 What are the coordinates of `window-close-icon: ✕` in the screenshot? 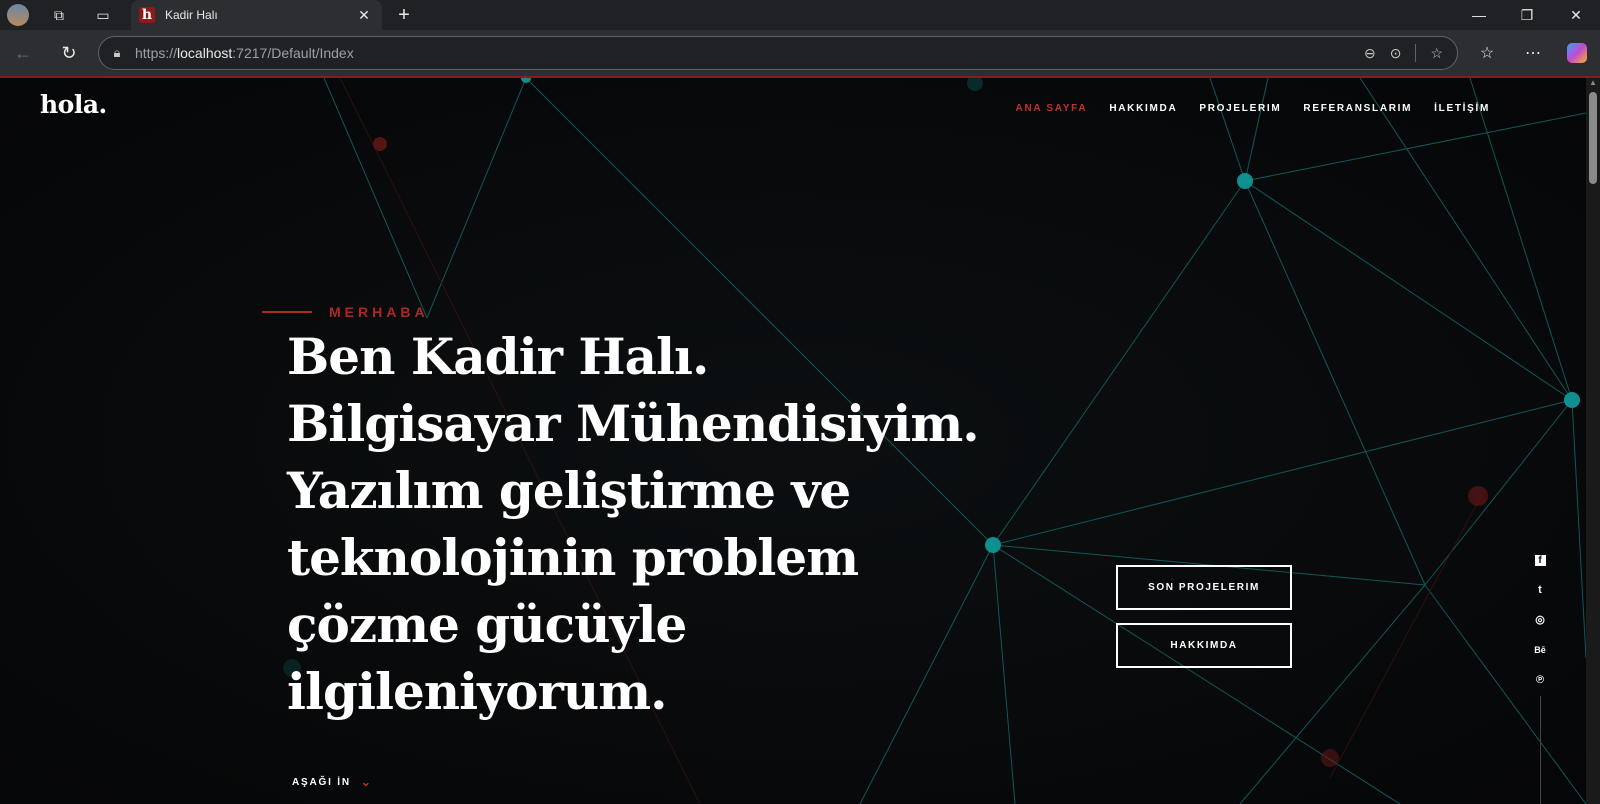 It's located at (1576, 15).